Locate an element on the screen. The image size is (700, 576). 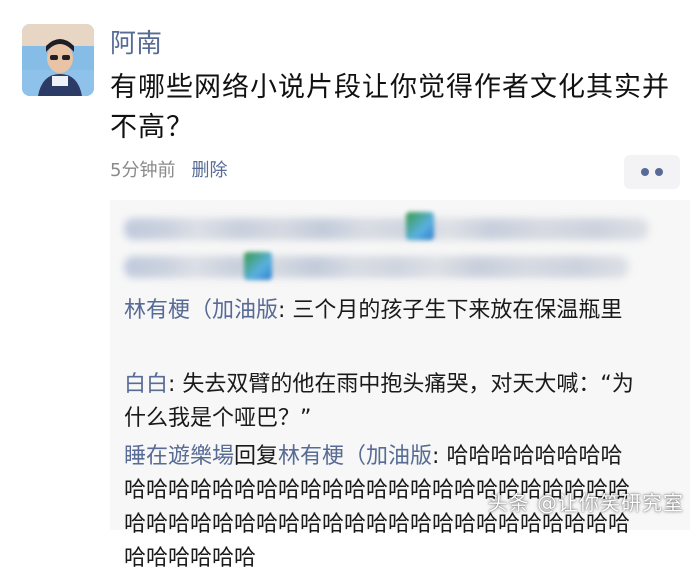
blurred-likes-region is located at coordinates (394, 248).